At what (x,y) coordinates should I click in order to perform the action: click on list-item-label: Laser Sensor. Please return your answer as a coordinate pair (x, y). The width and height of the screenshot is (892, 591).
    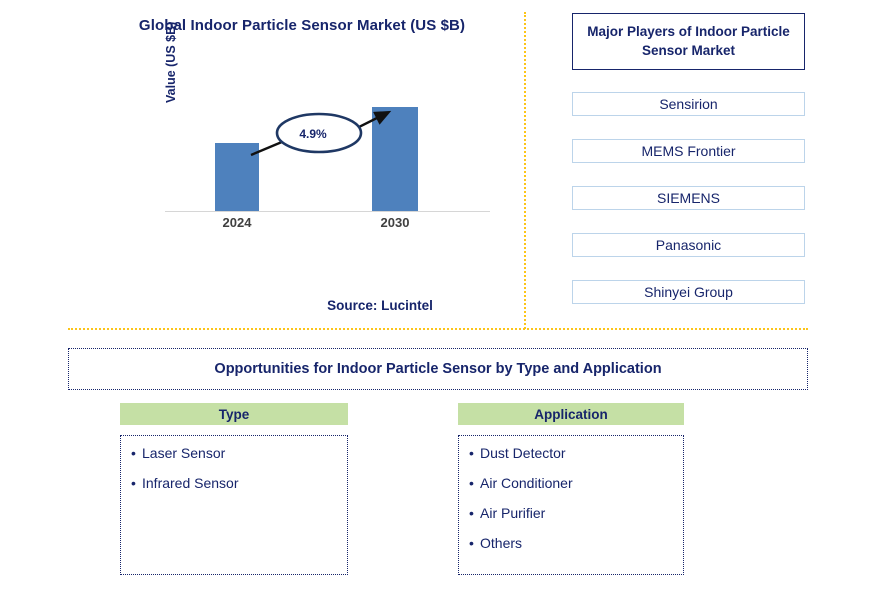
    Looking at the image, I should click on (184, 453).